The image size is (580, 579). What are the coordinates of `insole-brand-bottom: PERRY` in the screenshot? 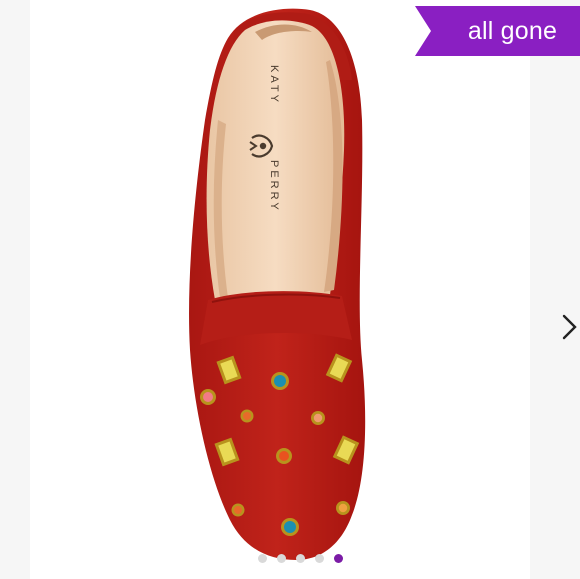 It's located at (274, 186).